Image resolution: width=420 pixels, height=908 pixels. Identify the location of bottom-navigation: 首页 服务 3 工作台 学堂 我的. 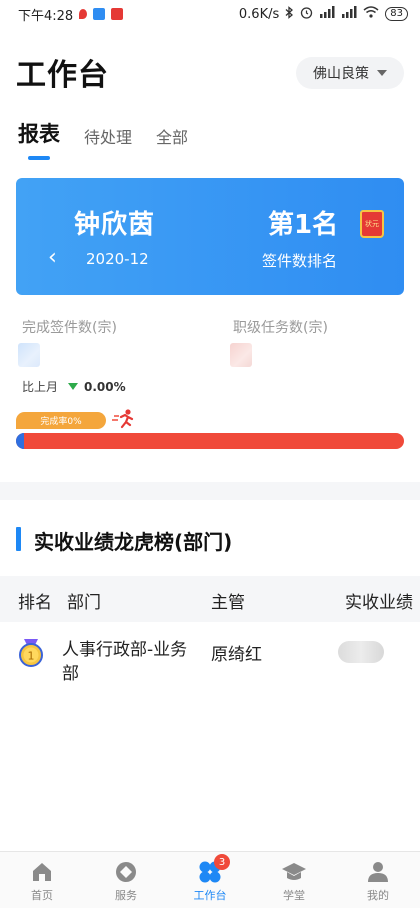
(210, 879).